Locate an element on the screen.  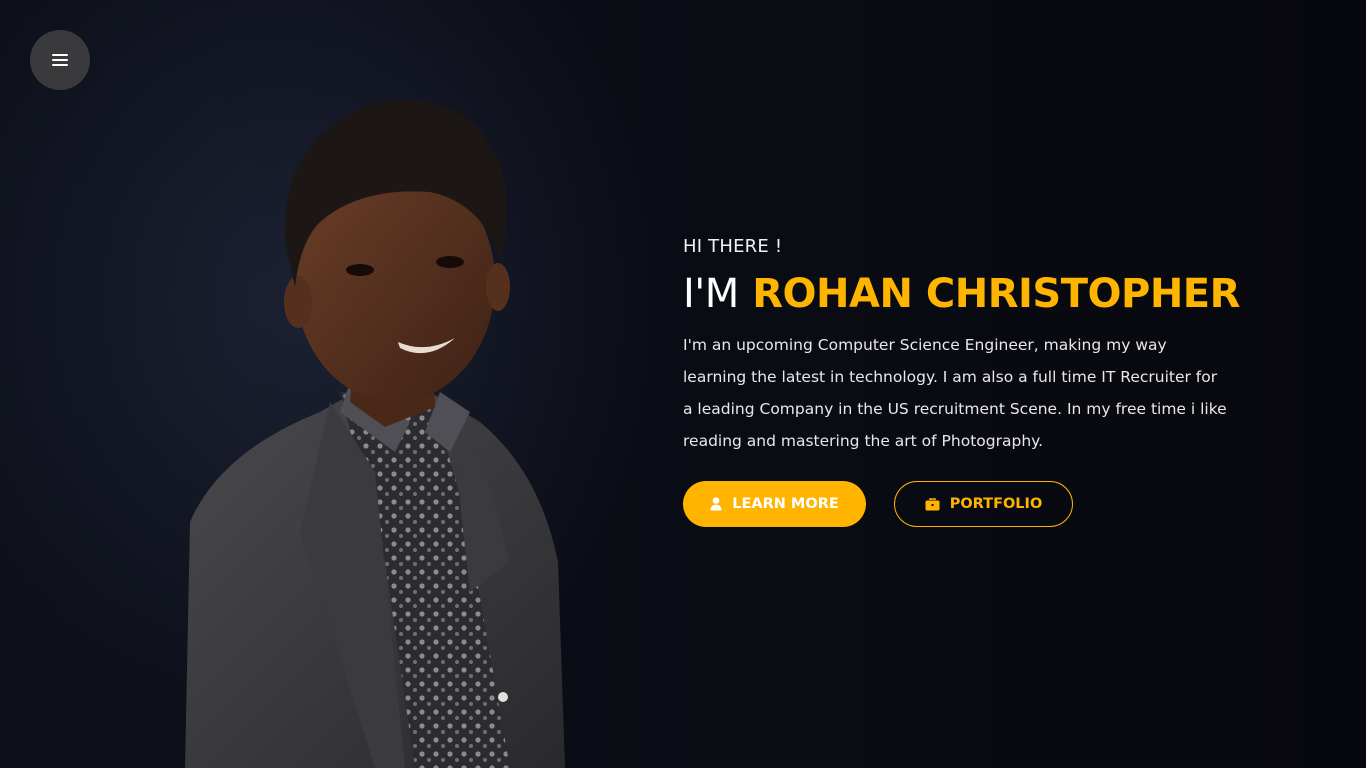
greeting-text: HI THERE ! is located at coordinates (733, 246).